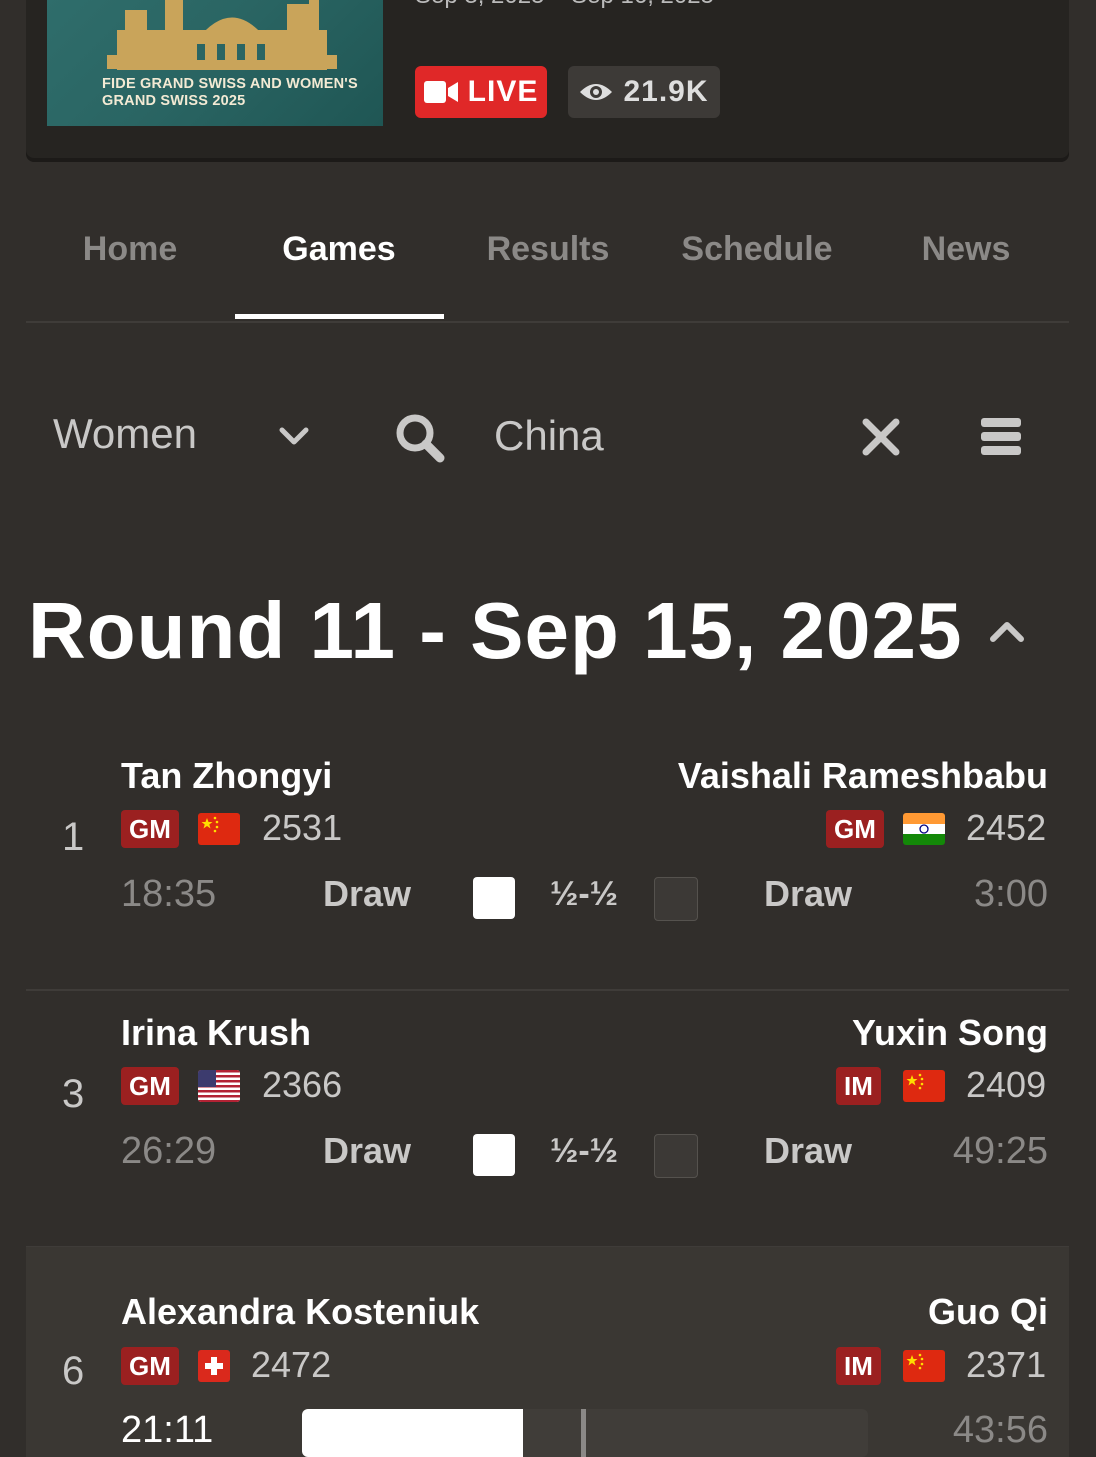  Describe the element at coordinates (294, 436) in the screenshot. I see `chevron-down-icon` at that location.